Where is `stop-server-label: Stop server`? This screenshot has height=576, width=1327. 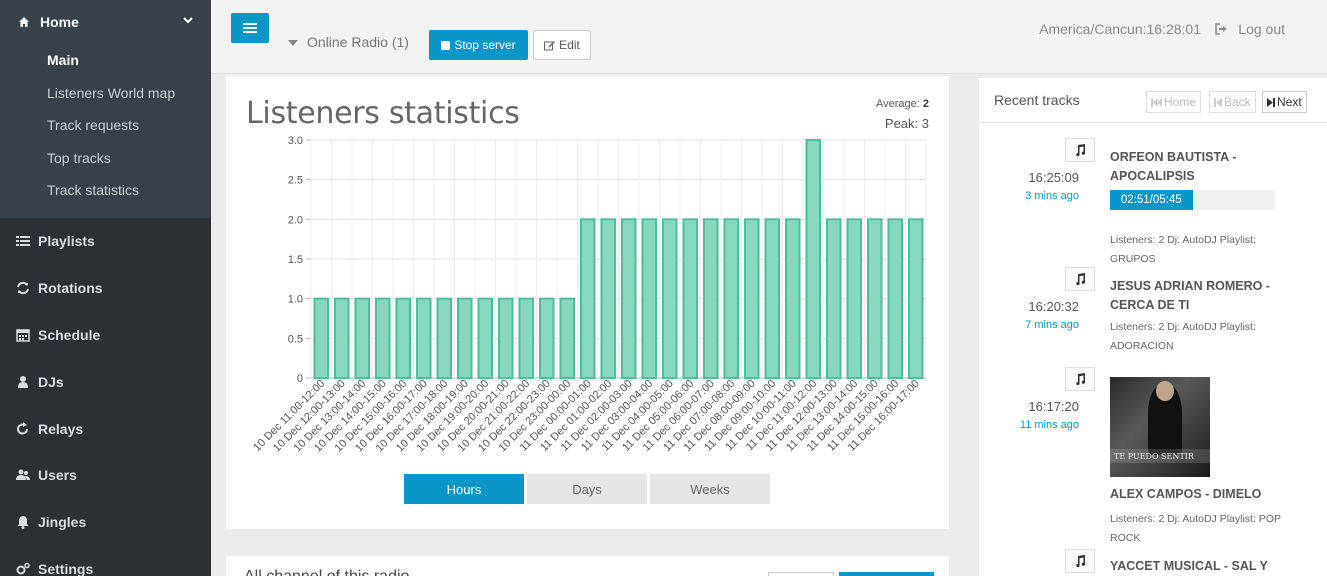 stop-server-label: Stop server is located at coordinates (485, 45).